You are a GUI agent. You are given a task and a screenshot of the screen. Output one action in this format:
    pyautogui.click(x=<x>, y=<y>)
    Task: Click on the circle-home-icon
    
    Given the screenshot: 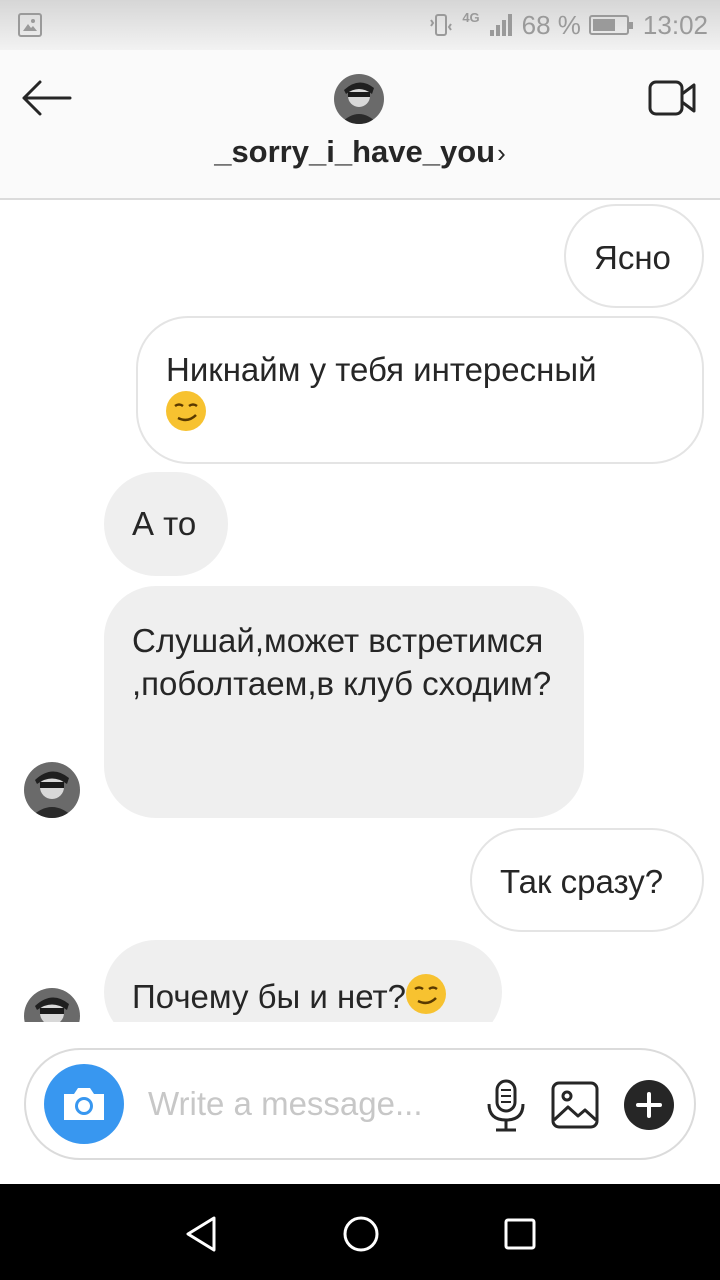 What is the action you would take?
    pyautogui.click(x=361, y=1234)
    